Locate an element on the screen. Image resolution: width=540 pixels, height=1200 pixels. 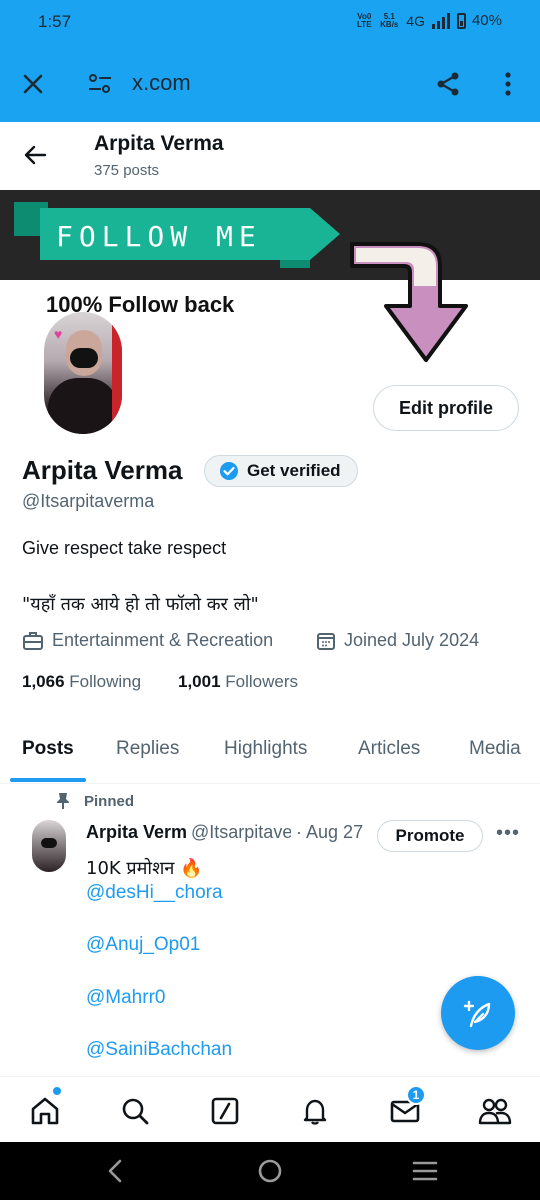
get-verified-button: Get verified is located at coordinates (281, 471).